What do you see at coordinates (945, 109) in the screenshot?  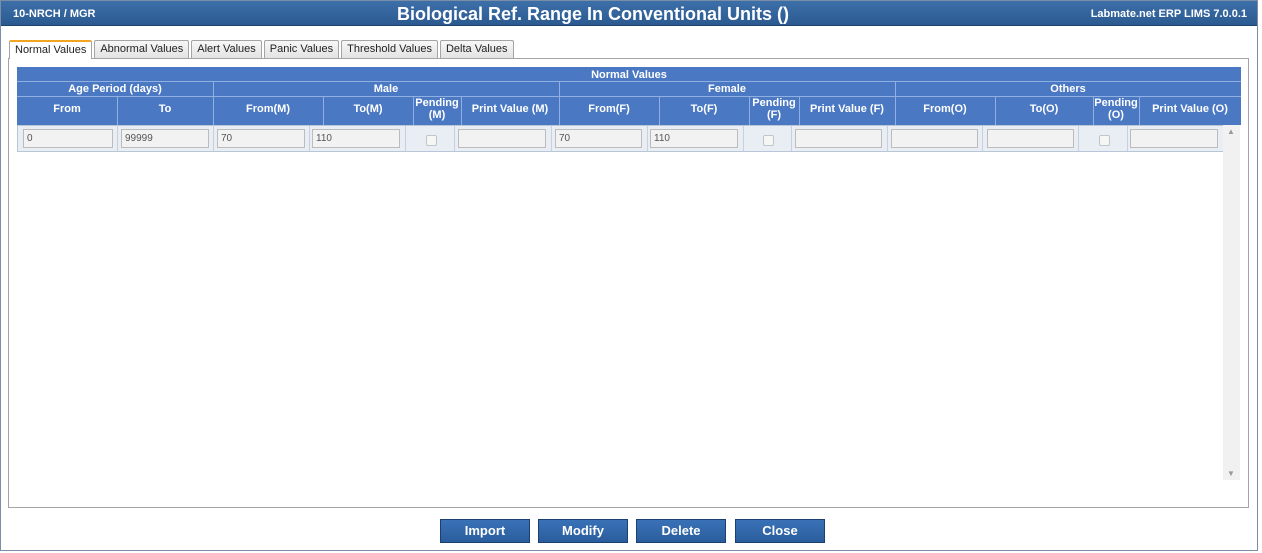 I see `col-from-o: From(O)` at bounding box center [945, 109].